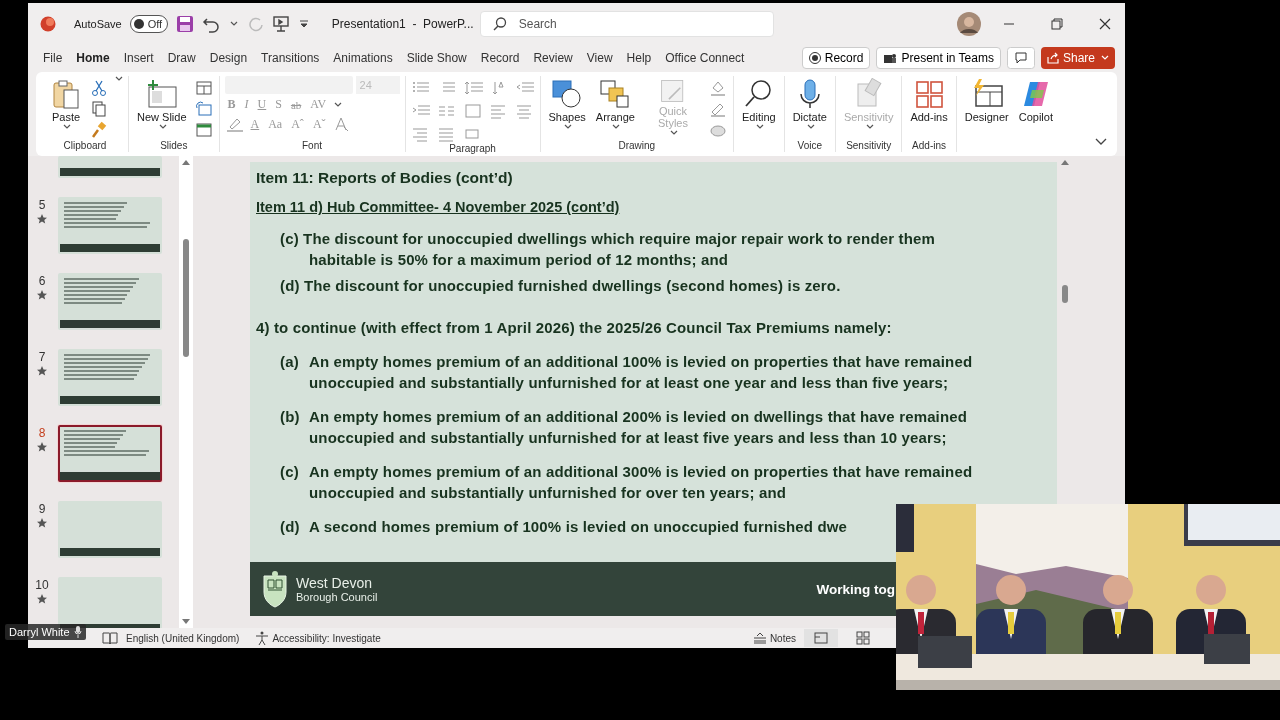  Describe the element at coordinates (869, 146) in the screenshot. I see `group-label: Sensitivity` at that location.